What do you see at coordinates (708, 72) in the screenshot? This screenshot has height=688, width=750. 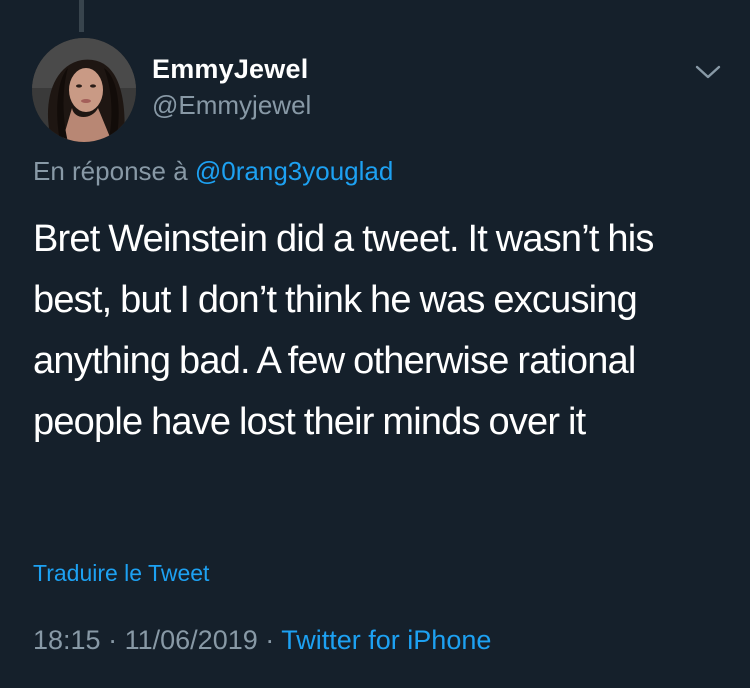 I see `chevron-down-icon` at bounding box center [708, 72].